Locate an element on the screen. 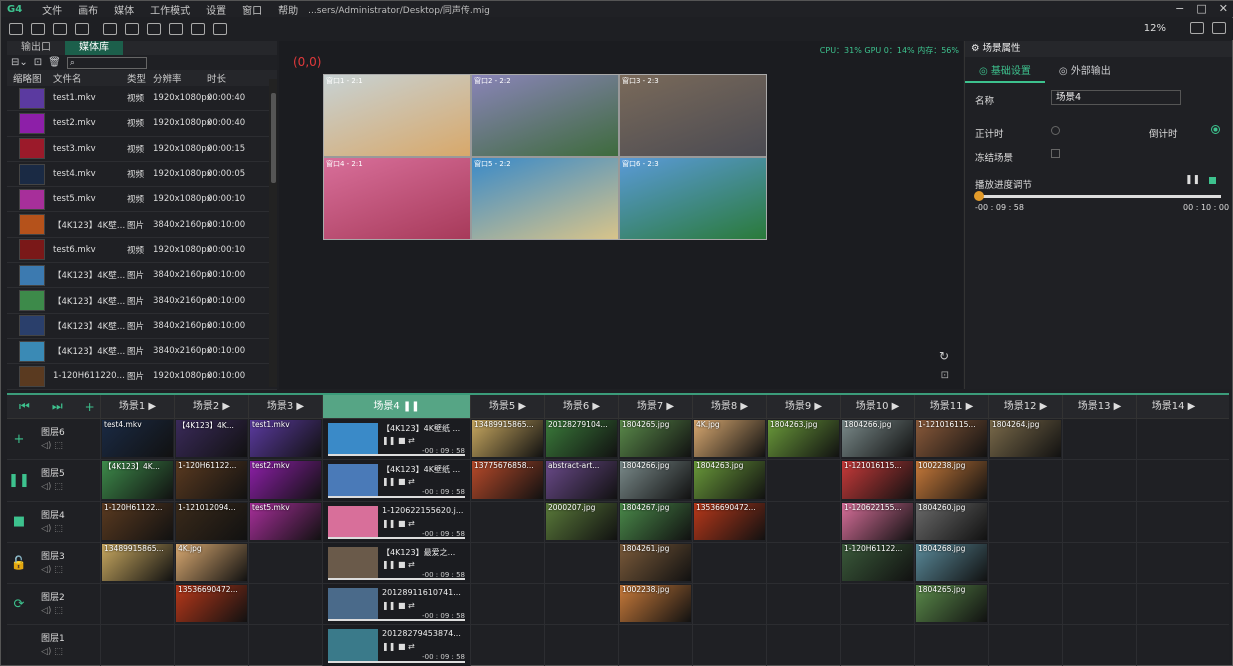  active-clip: 【4K123】最爱之... ❚❚ ■ ⇄ -00 : 09 : 58 is located at coordinates (396, 562).